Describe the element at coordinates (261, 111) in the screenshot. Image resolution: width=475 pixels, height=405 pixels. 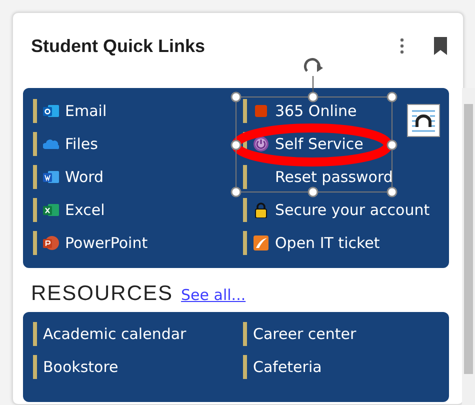
I see `app-icon` at that location.